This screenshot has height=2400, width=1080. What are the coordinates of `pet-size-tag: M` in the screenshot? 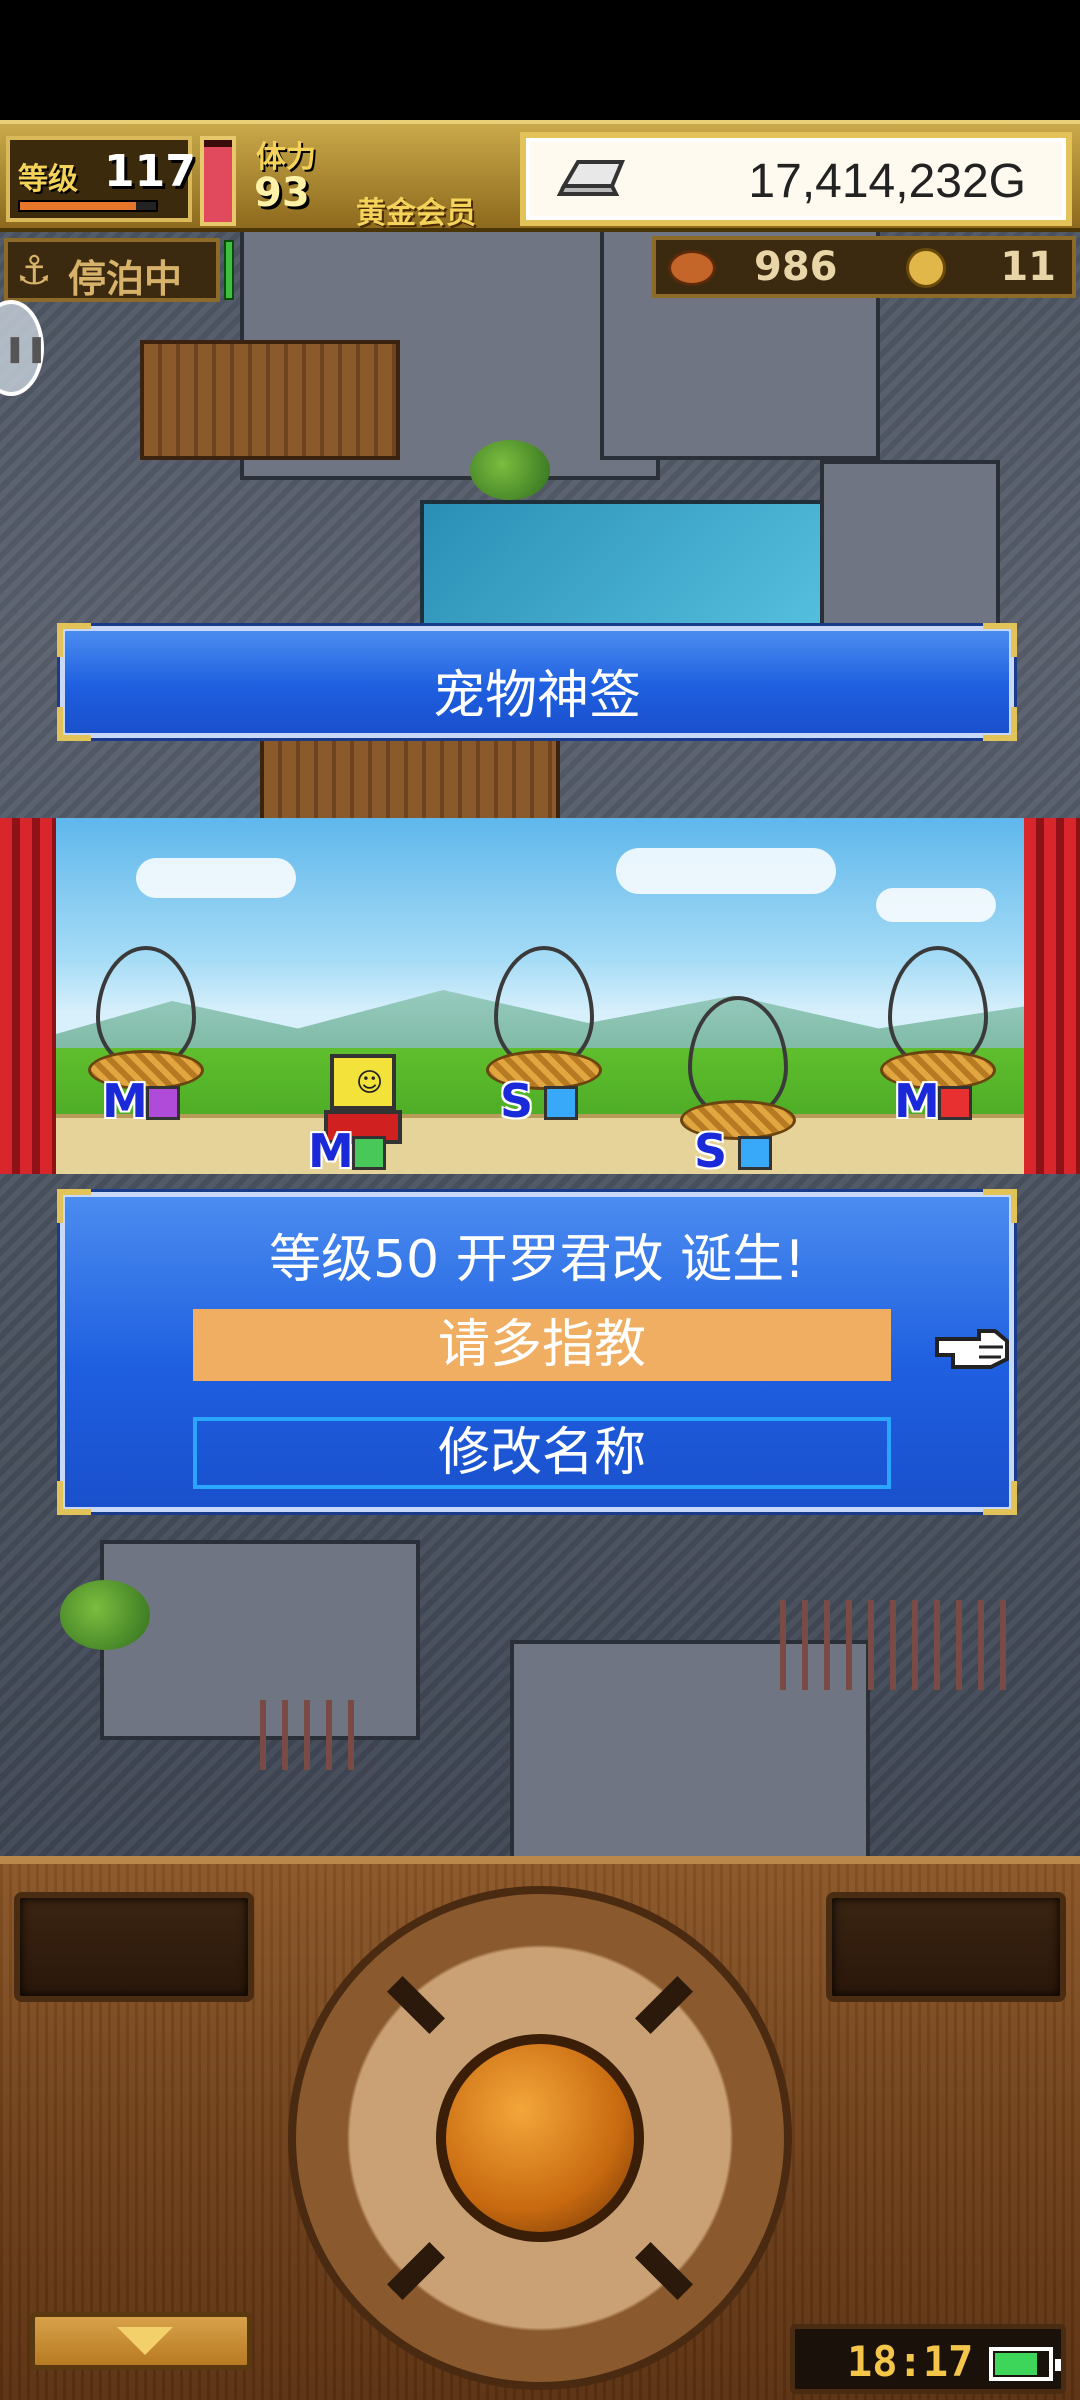 It's located at (331, 1149).